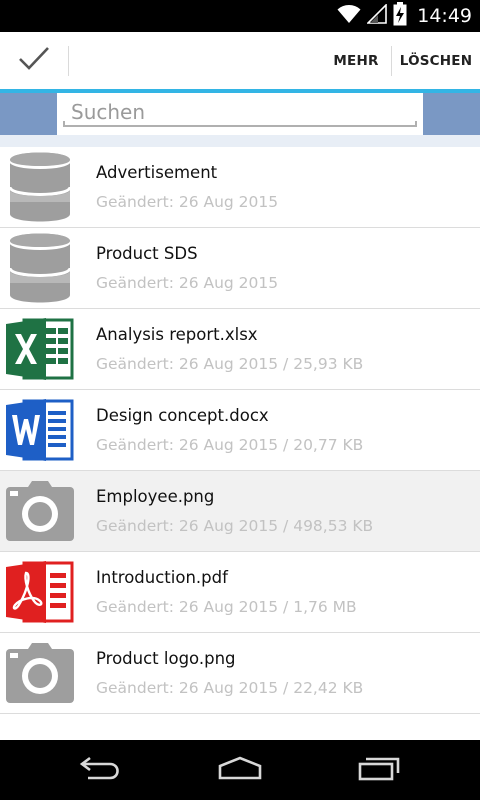 The width and height of the screenshot is (480, 800). What do you see at coordinates (377, 15) in the screenshot?
I see `signal-icon` at bounding box center [377, 15].